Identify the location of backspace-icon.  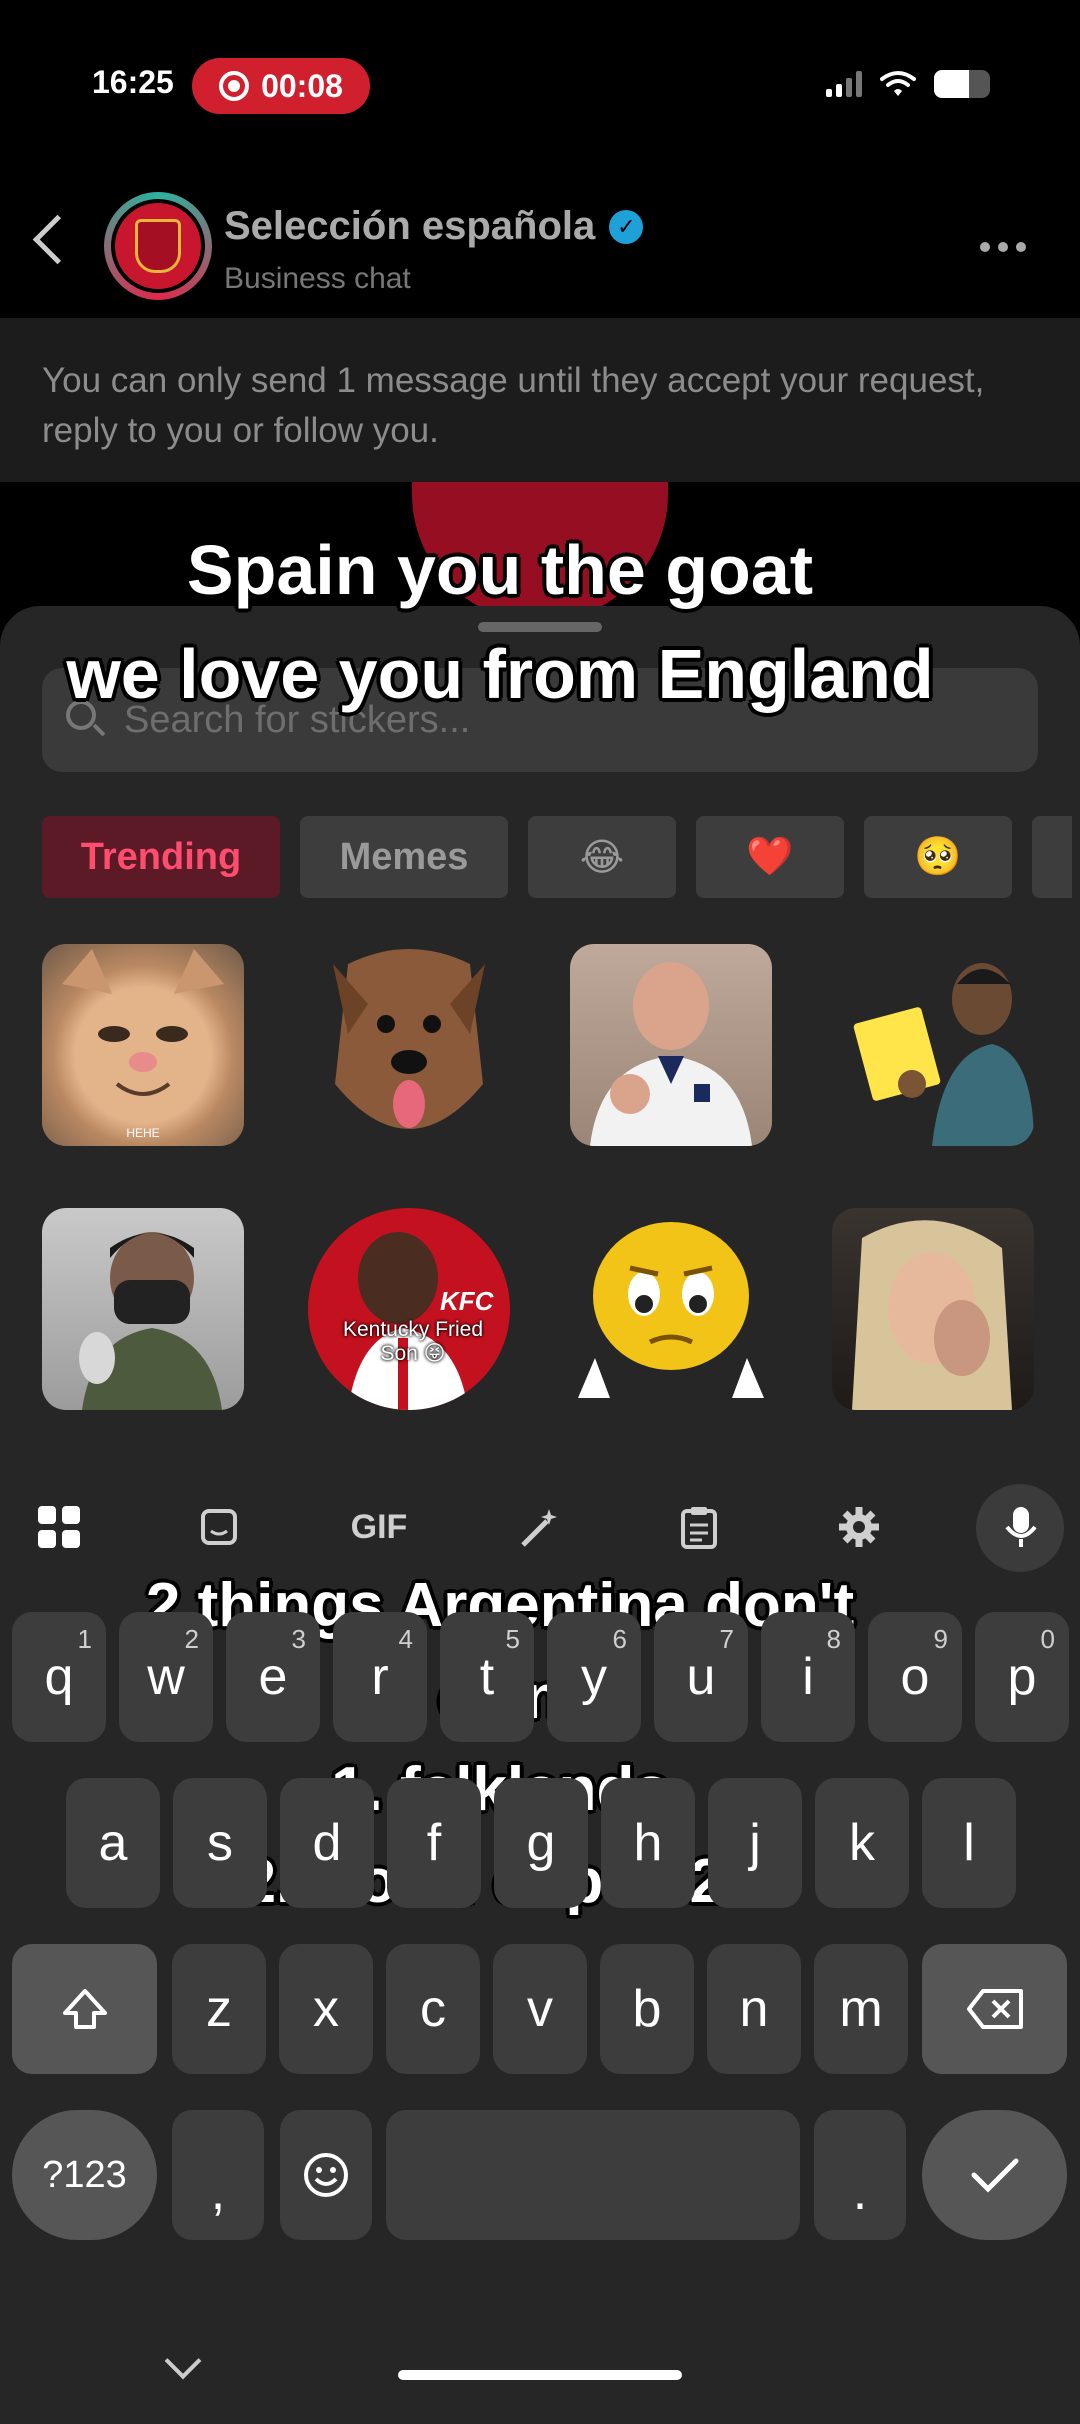
(994, 2009).